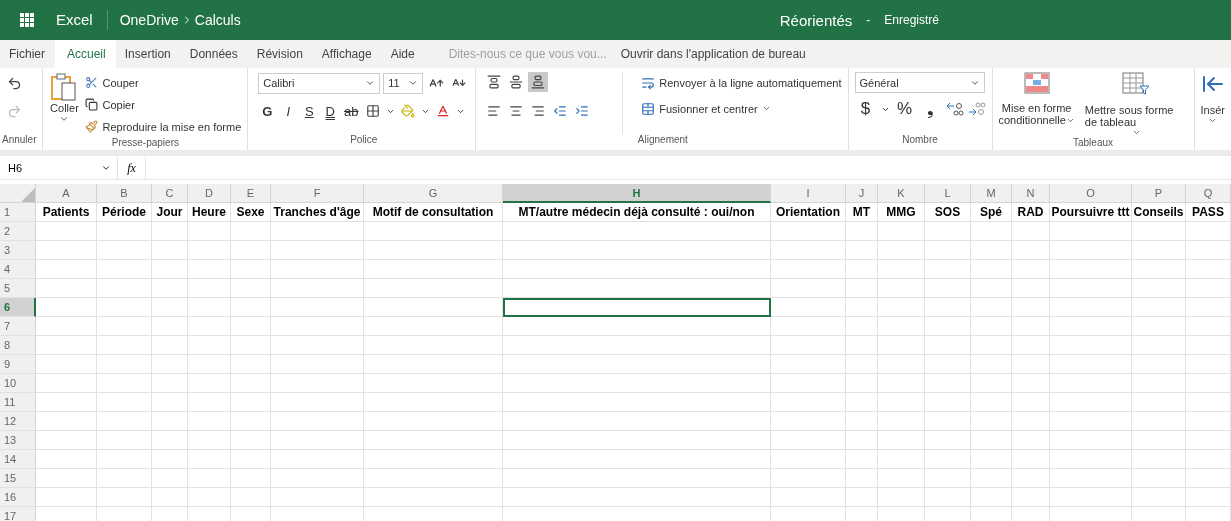  What do you see at coordinates (403, 54) in the screenshot?
I see `ribbon-tab: Aide` at bounding box center [403, 54].